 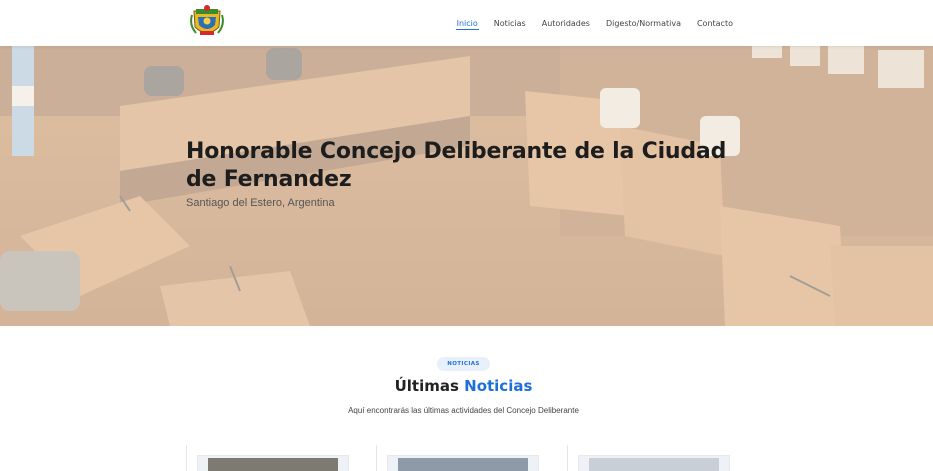 What do you see at coordinates (566, 23) in the screenshot?
I see `nav-item-autoridades: Autoridades` at bounding box center [566, 23].